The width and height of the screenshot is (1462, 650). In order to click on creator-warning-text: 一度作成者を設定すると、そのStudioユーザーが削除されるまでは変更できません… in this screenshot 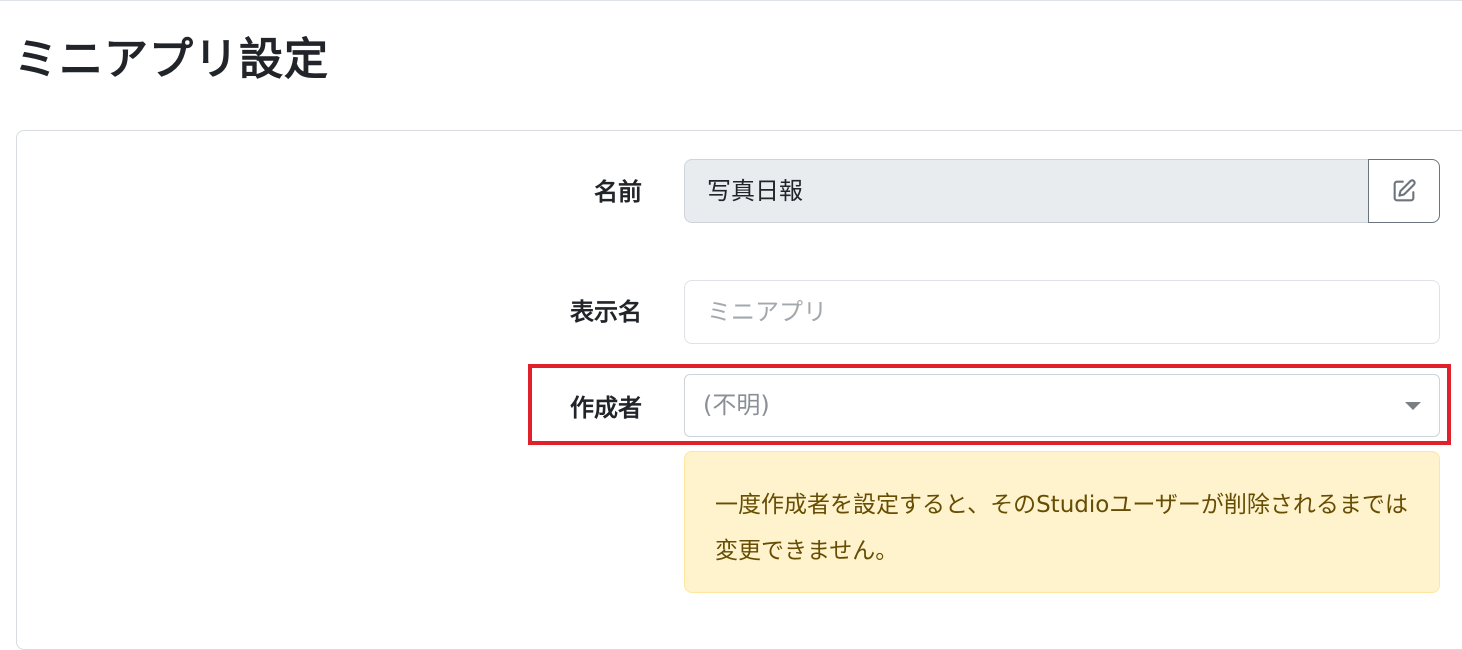, I will do `click(1061, 528)`.